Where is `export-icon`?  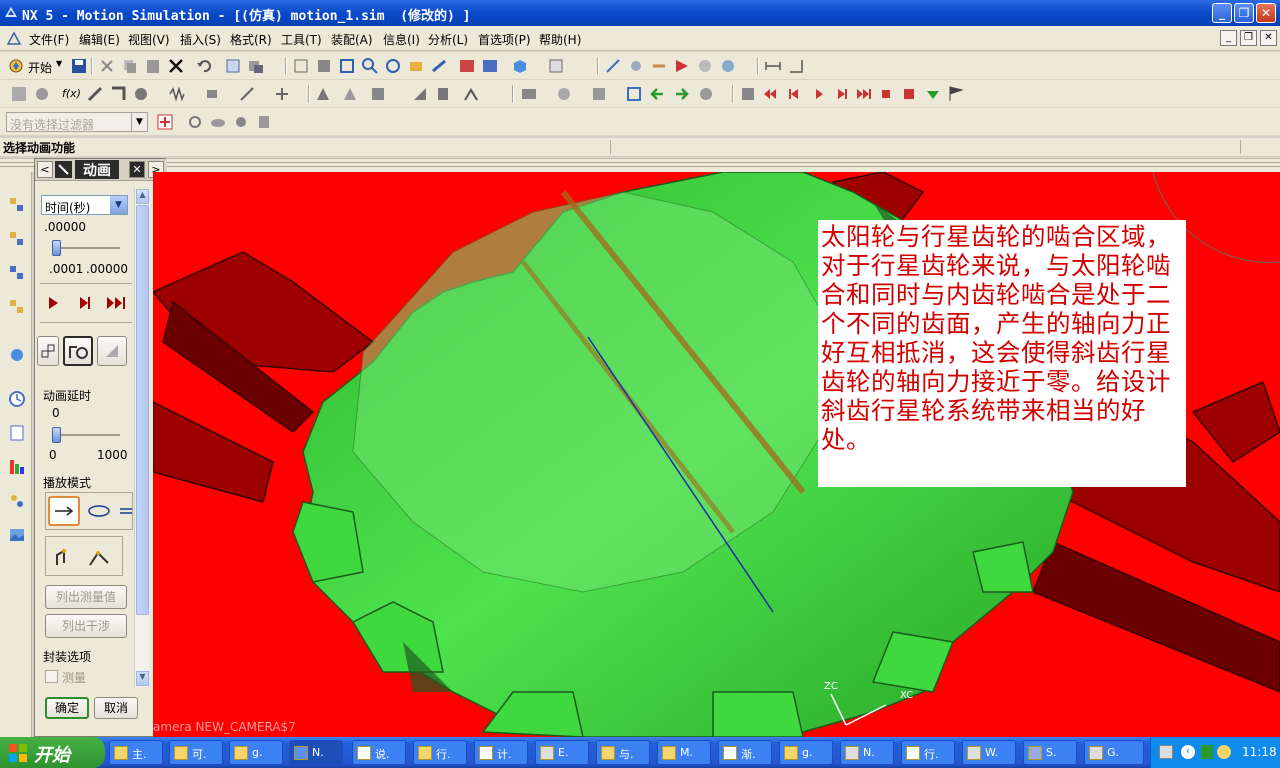
export-icon is located at coordinates (599, 94).